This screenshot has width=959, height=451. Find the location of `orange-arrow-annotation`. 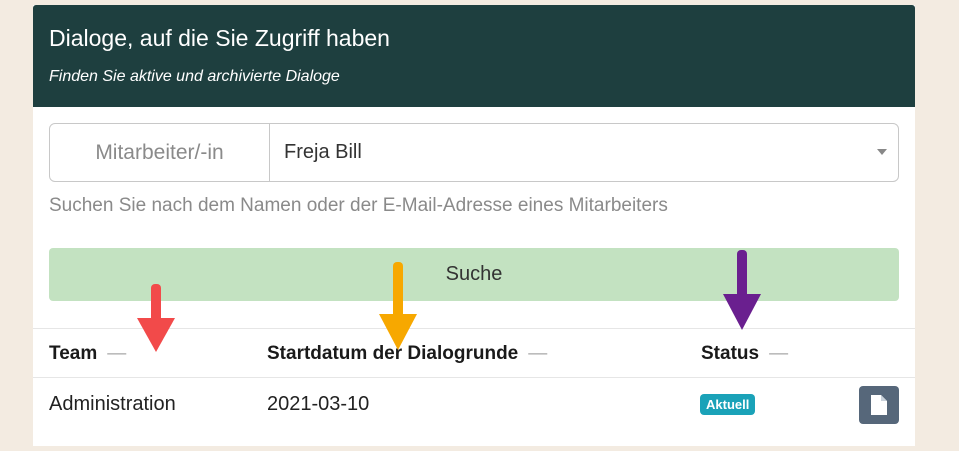

orange-arrow-annotation is located at coordinates (398, 306).